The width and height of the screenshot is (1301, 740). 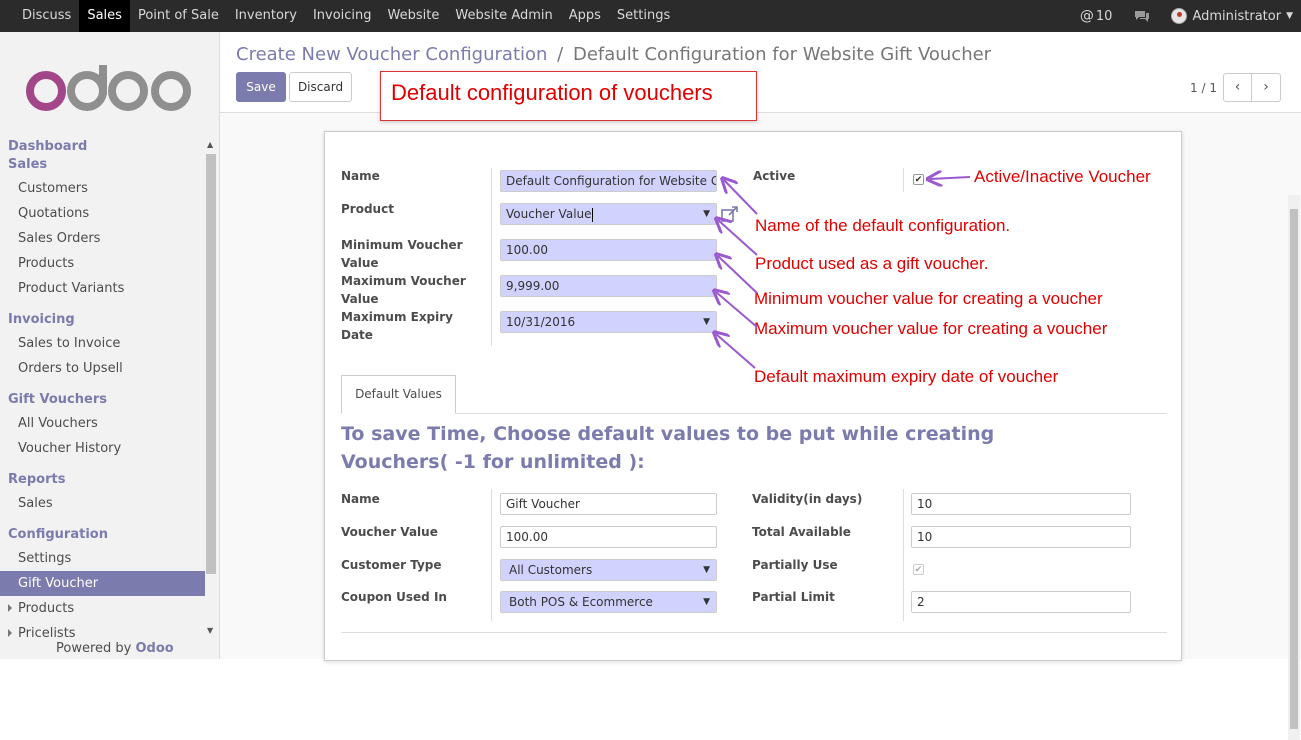 What do you see at coordinates (389, 532) in the screenshot?
I see `voucher-value-label: Voucher Value` at bounding box center [389, 532].